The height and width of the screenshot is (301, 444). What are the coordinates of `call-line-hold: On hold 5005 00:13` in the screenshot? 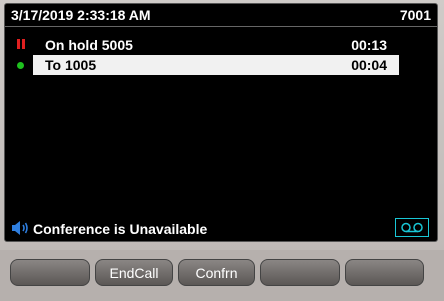 It's located at (216, 45).